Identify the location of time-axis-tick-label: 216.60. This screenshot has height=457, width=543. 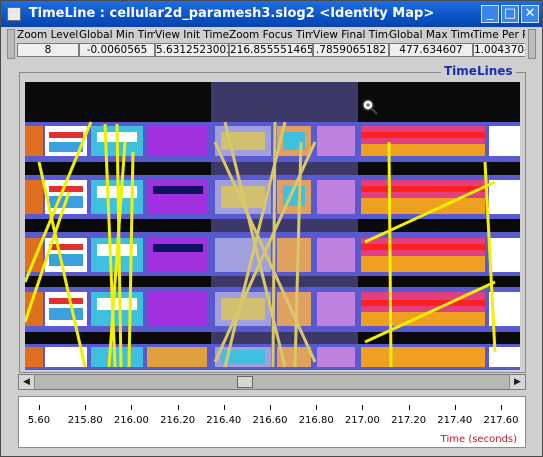
(270, 420).